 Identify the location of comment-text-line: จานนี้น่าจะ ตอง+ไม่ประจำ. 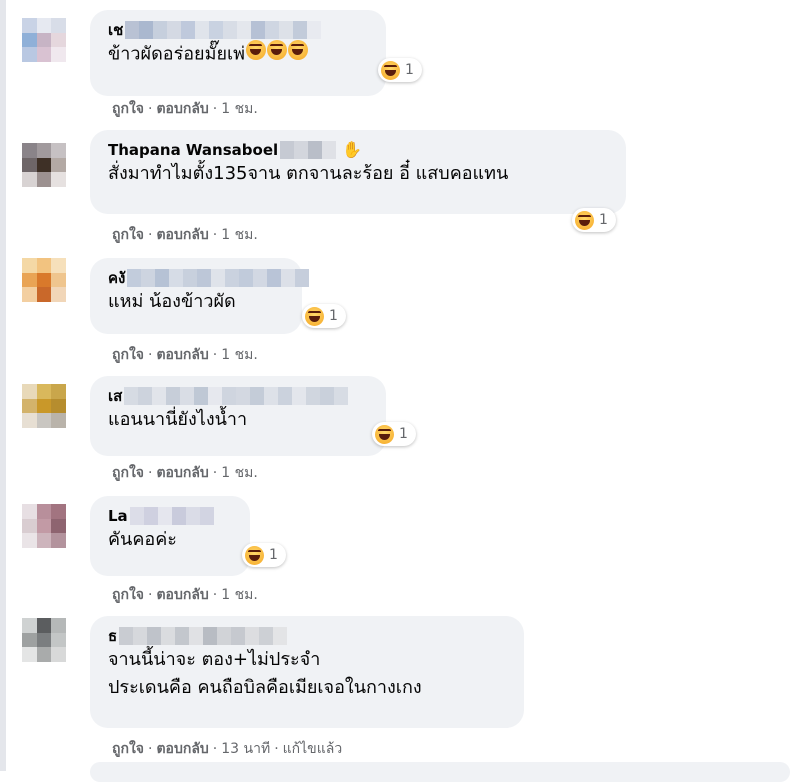
(214, 659).